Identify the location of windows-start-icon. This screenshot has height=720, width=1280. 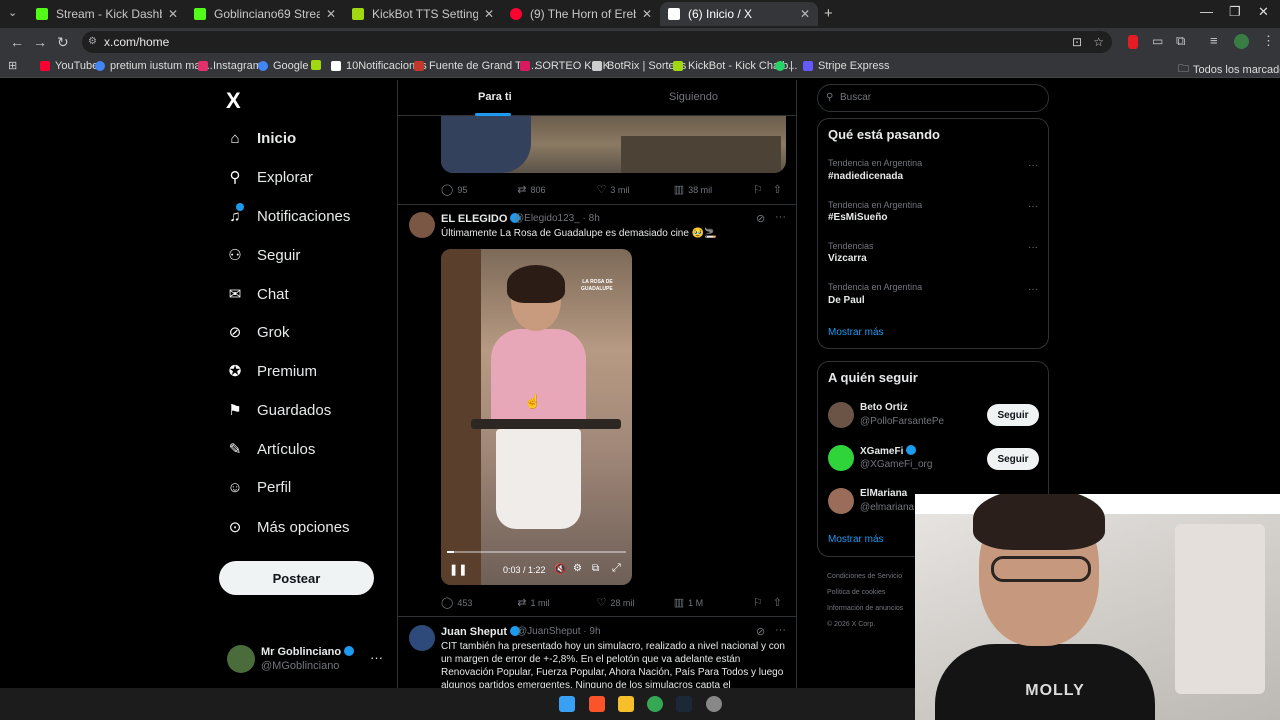
(567, 704).